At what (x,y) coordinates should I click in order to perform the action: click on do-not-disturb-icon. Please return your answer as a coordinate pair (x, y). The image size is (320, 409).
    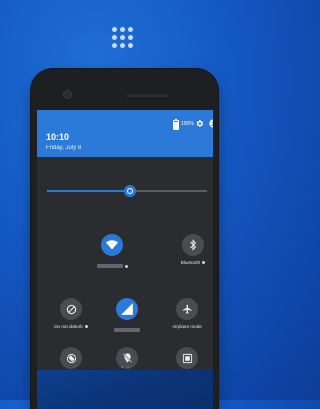
    Looking at the image, I should click on (71, 309).